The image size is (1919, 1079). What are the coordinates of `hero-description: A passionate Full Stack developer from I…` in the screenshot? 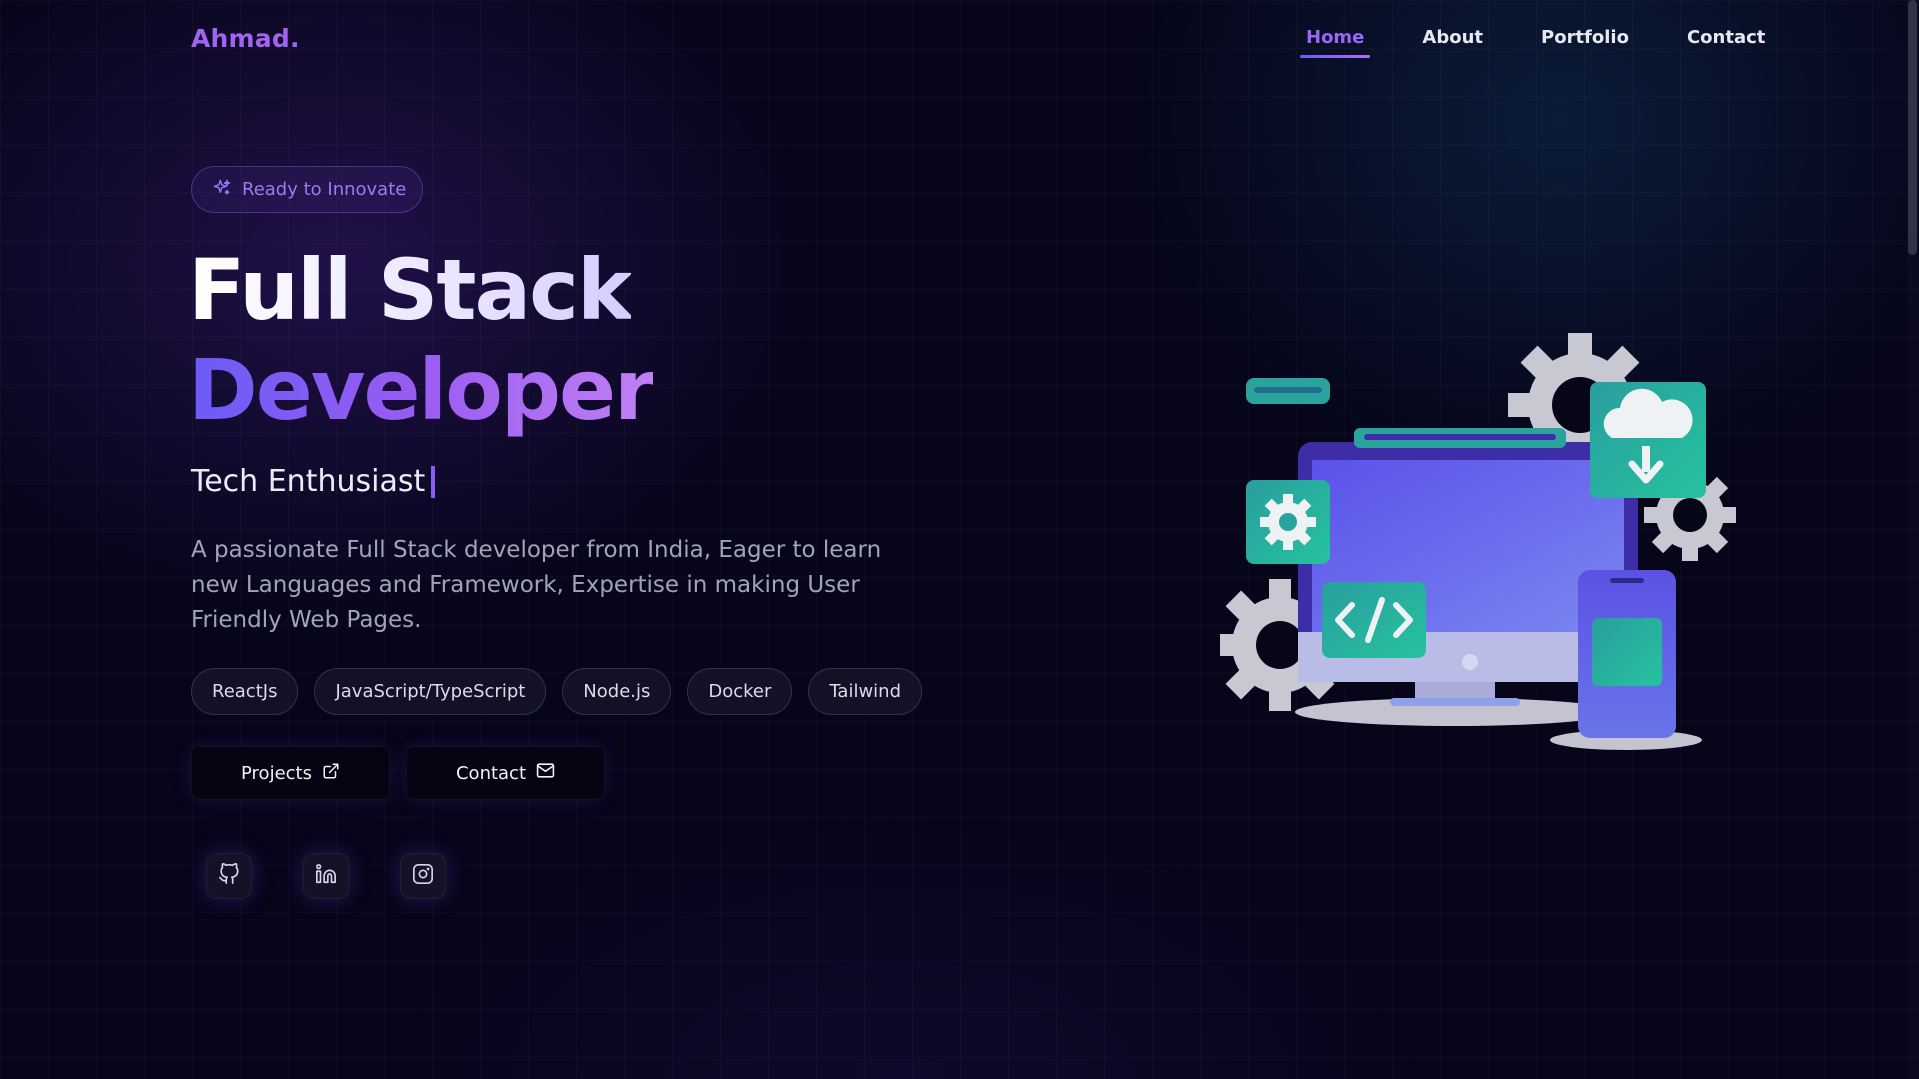 It's located at (536, 585).